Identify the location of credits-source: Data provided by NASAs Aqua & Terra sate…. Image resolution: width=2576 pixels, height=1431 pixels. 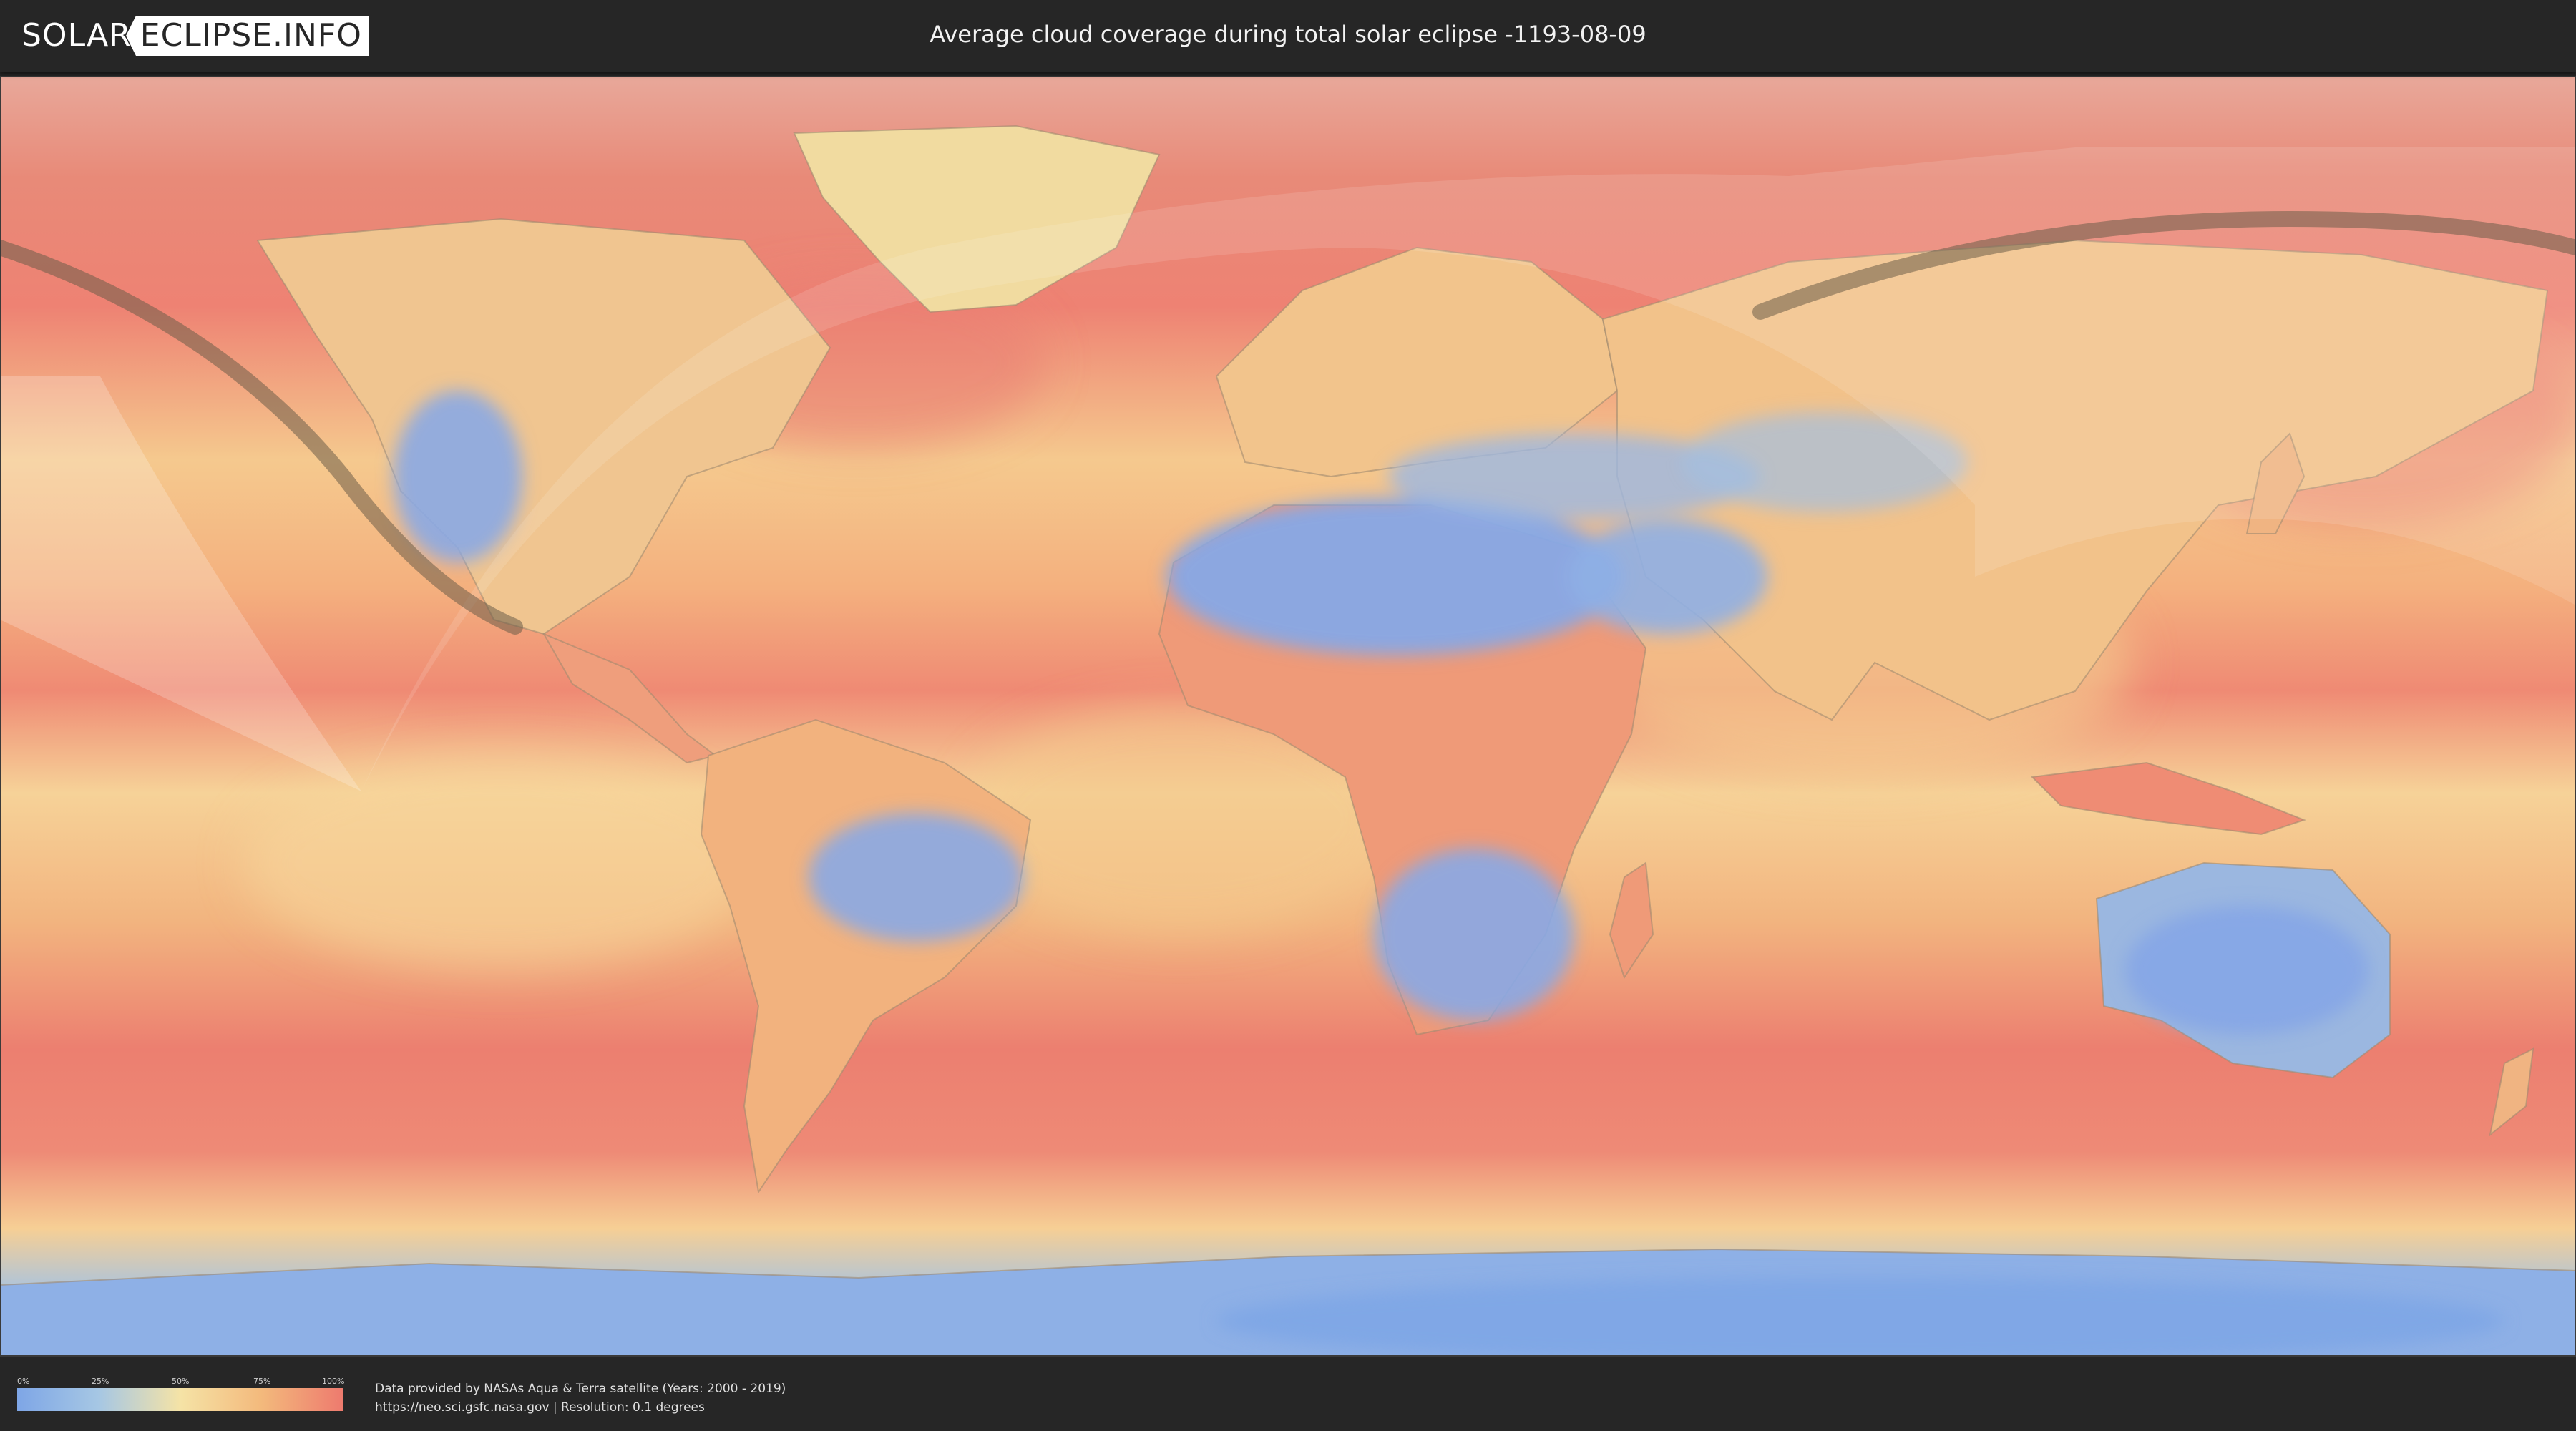
(580, 1389).